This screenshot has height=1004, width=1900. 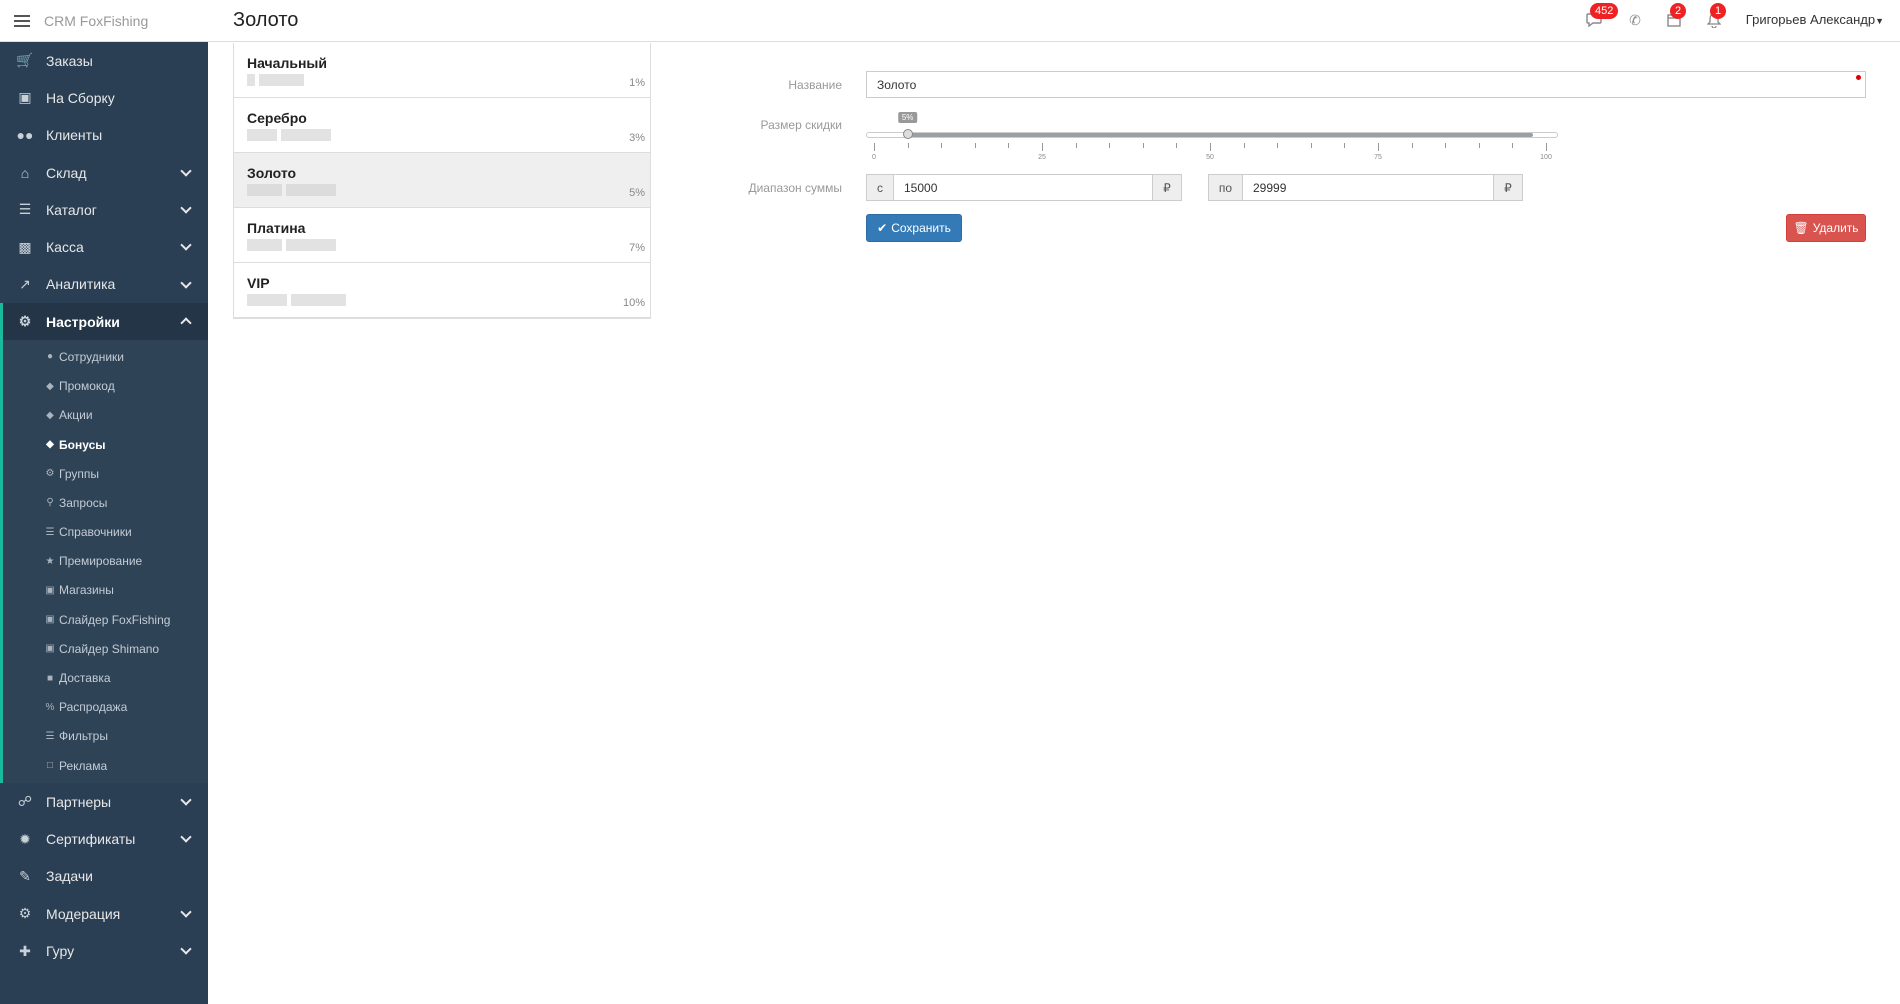 I want to click on from-amount-value: 15000, so click(x=921, y=188).